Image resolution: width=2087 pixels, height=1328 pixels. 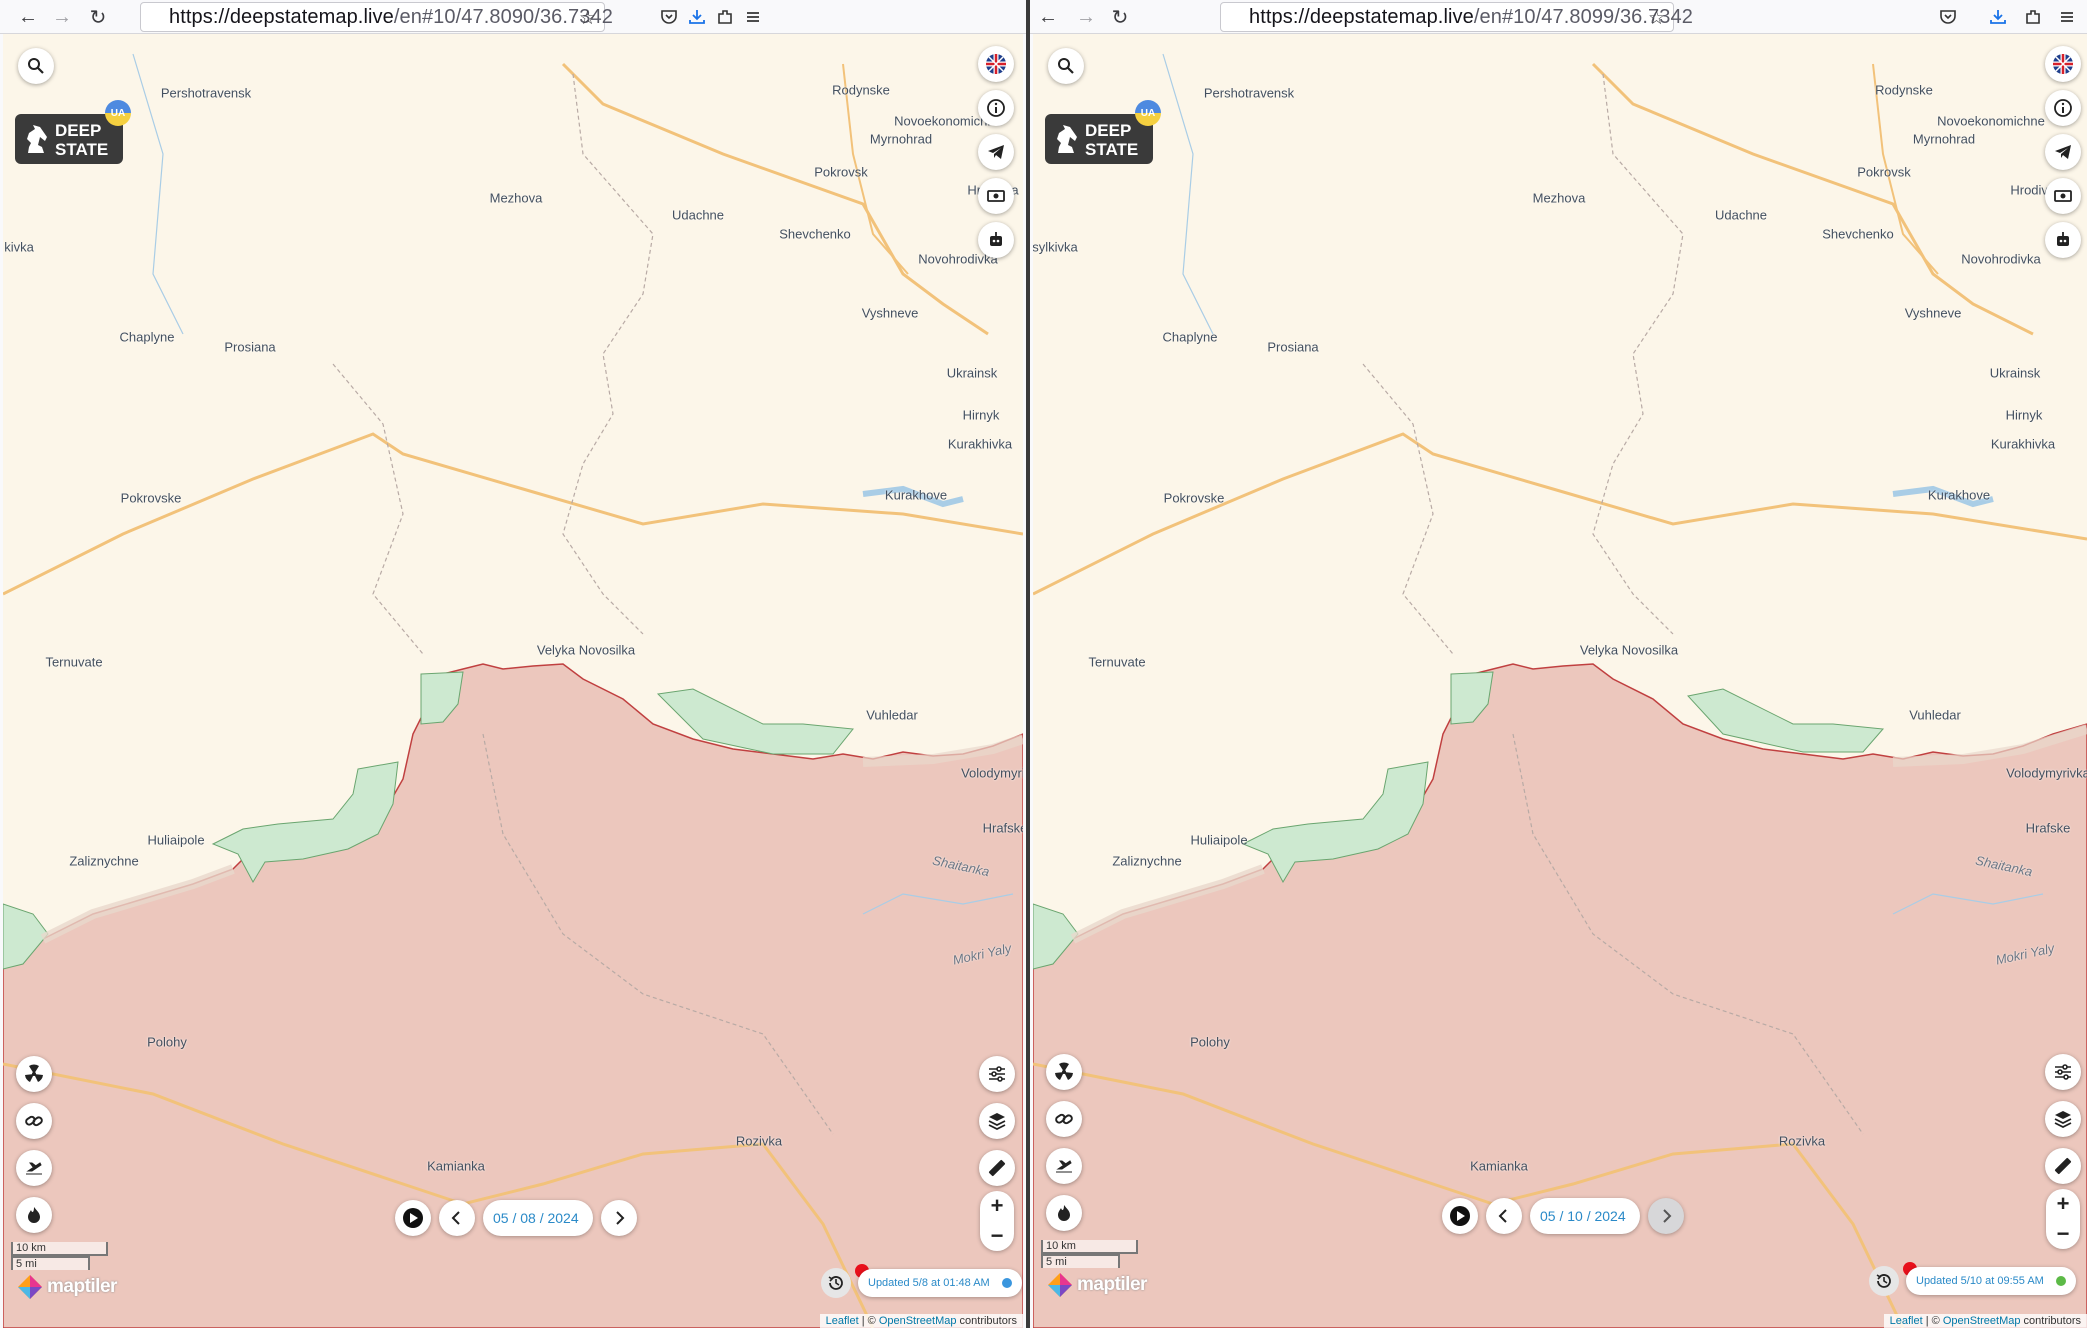 What do you see at coordinates (59, 1249) in the screenshot?
I see `scale-km: 10 km` at bounding box center [59, 1249].